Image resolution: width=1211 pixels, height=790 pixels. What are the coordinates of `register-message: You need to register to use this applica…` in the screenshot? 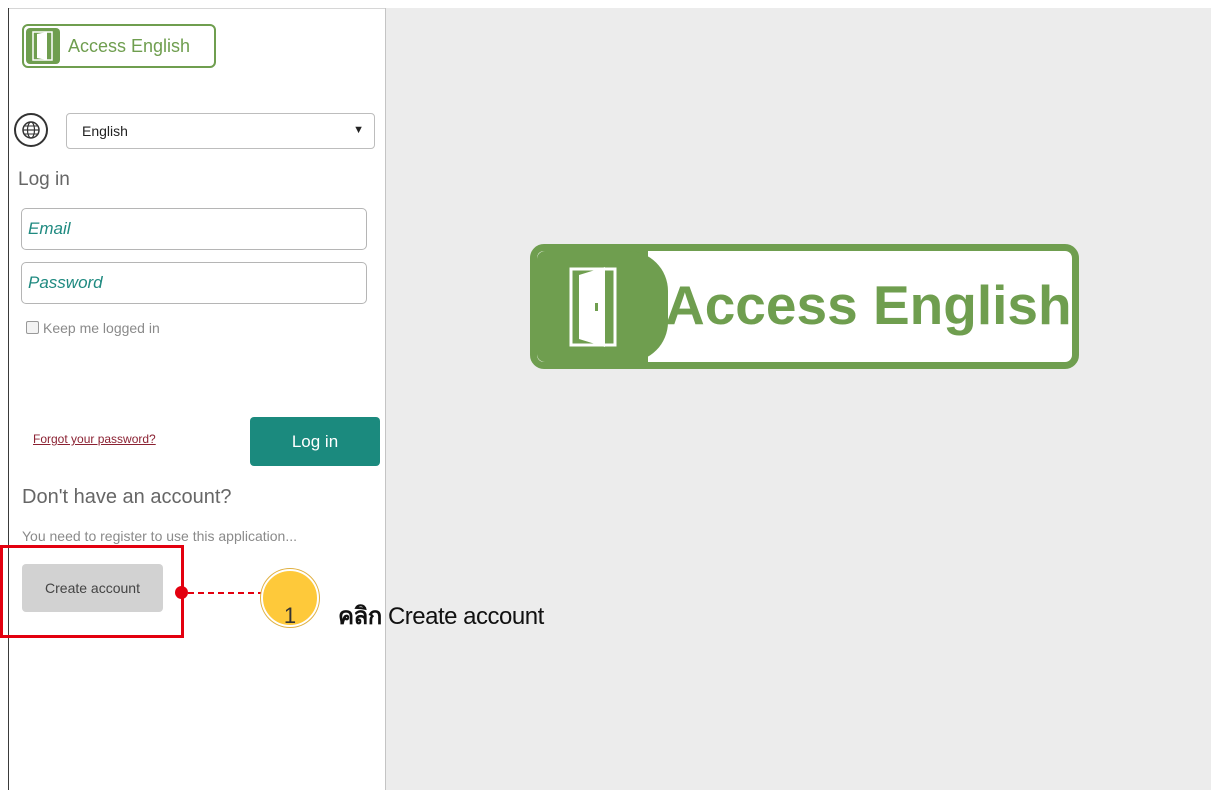 It's located at (159, 536).